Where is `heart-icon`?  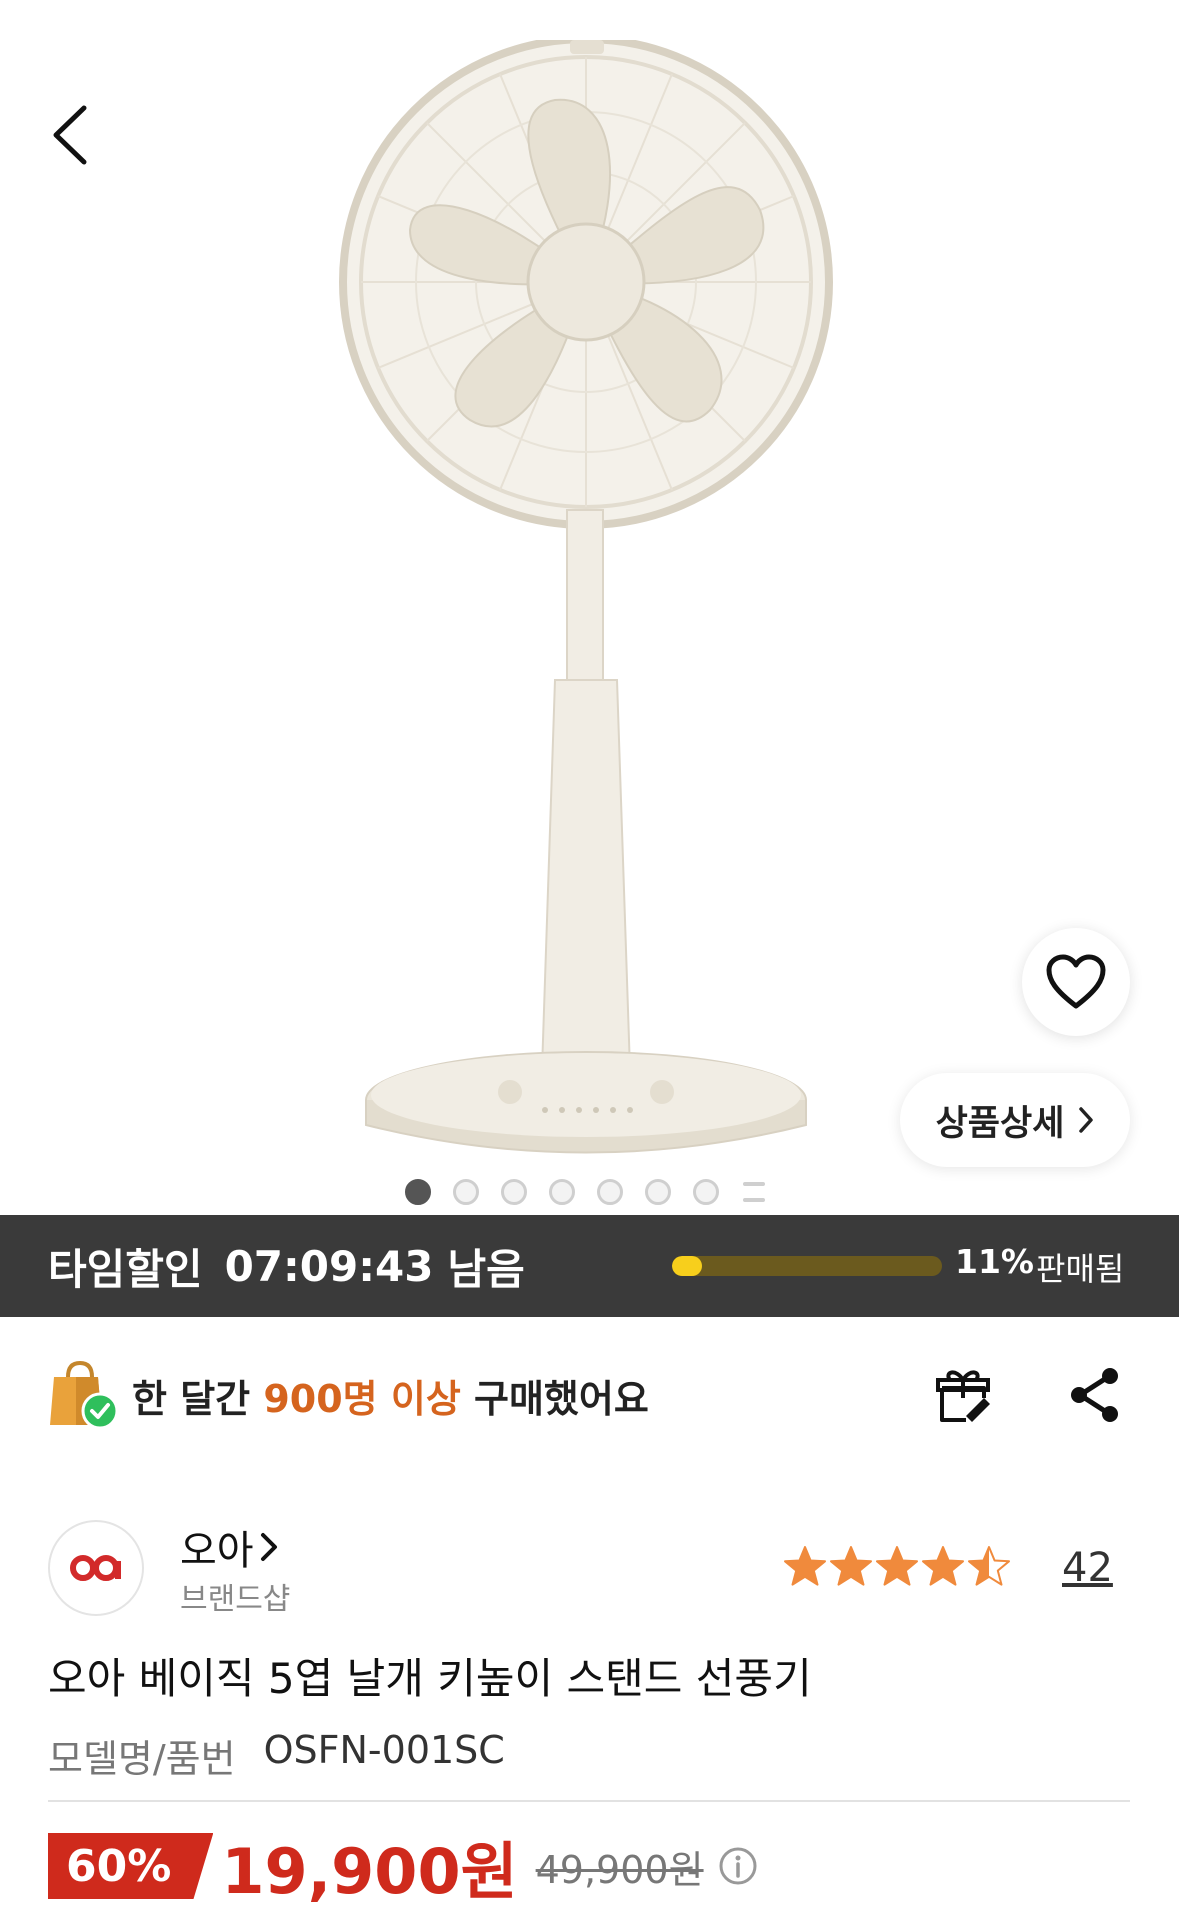
heart-icon is located at coordinates (1076, 981).